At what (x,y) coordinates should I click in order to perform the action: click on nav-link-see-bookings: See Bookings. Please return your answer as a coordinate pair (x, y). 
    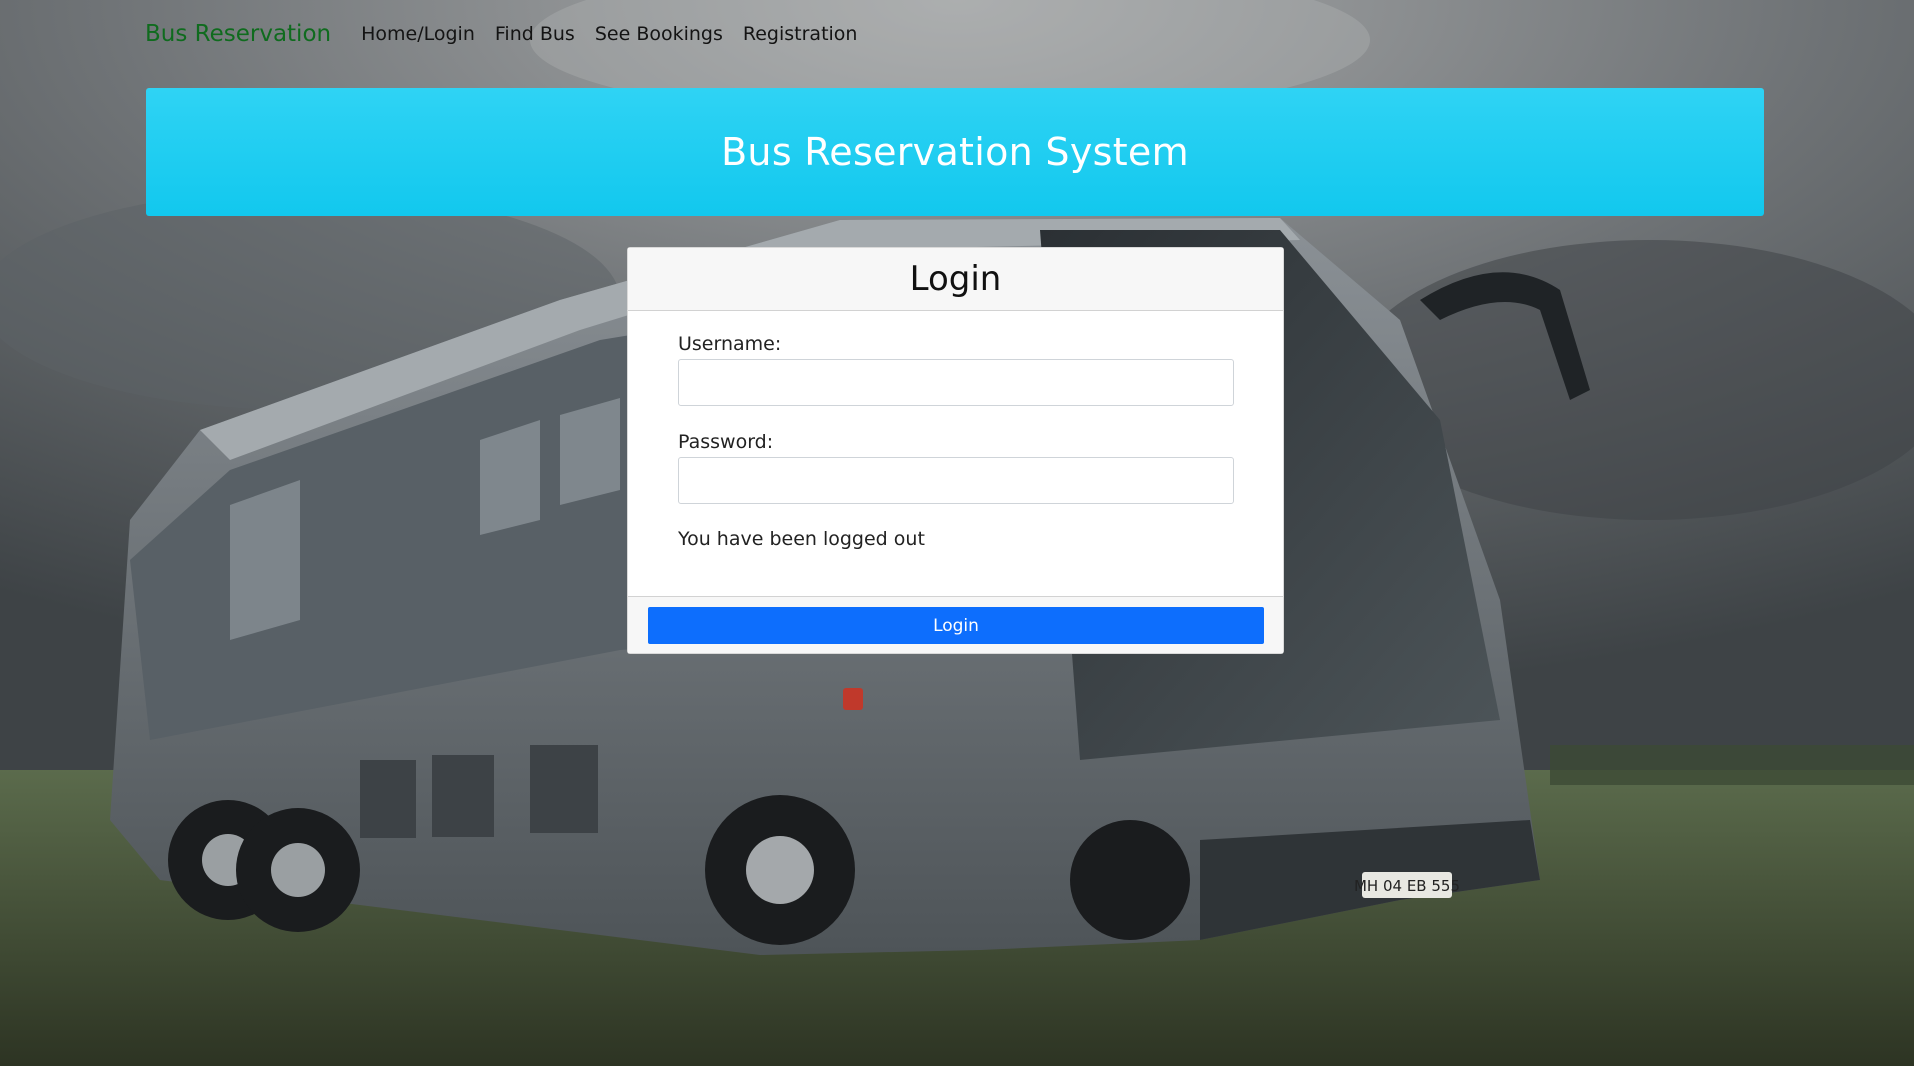
    Looking at the image, I should click on (659, 34).